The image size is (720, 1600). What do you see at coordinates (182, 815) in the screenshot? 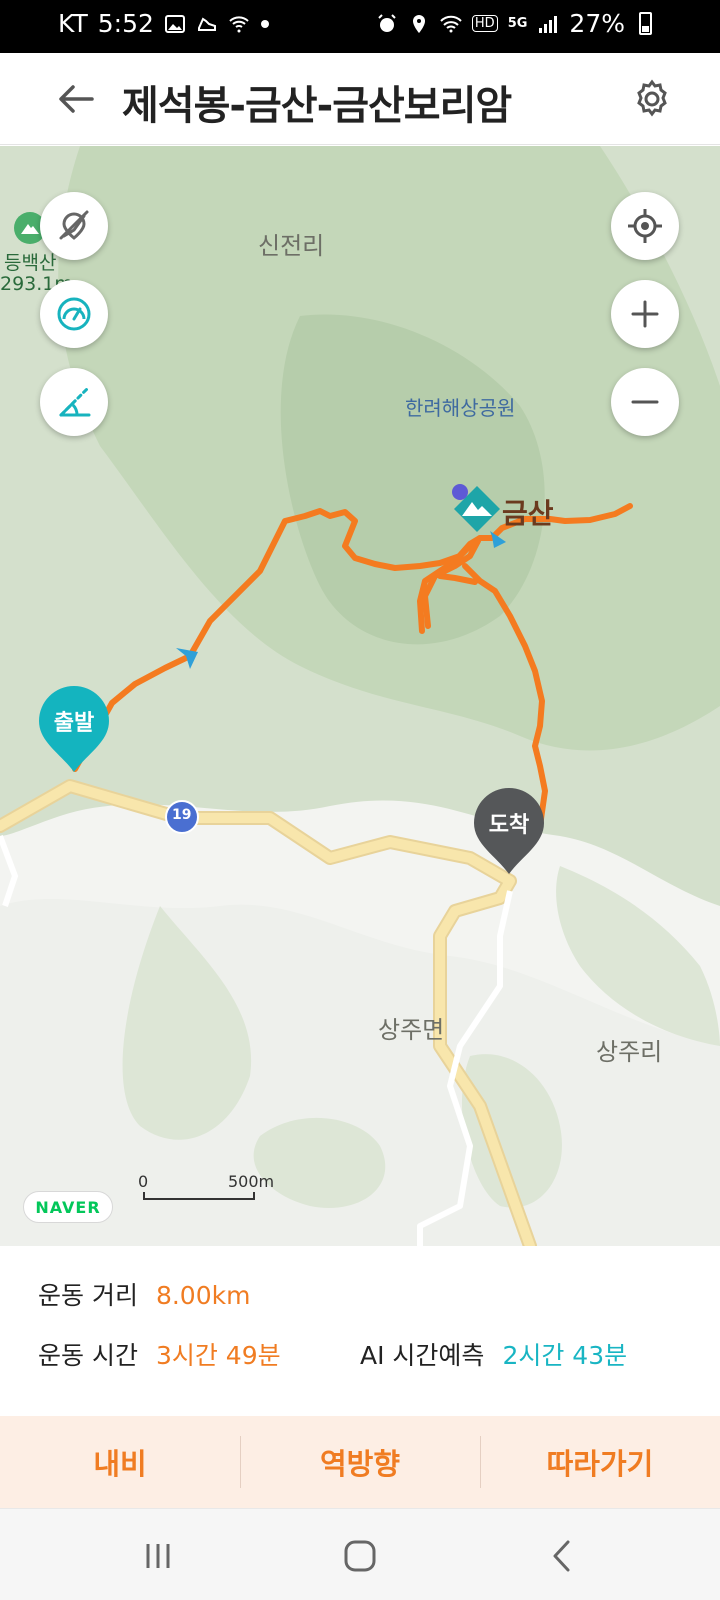
I see `route-number-label: 19` at bounding box center [182, 815].